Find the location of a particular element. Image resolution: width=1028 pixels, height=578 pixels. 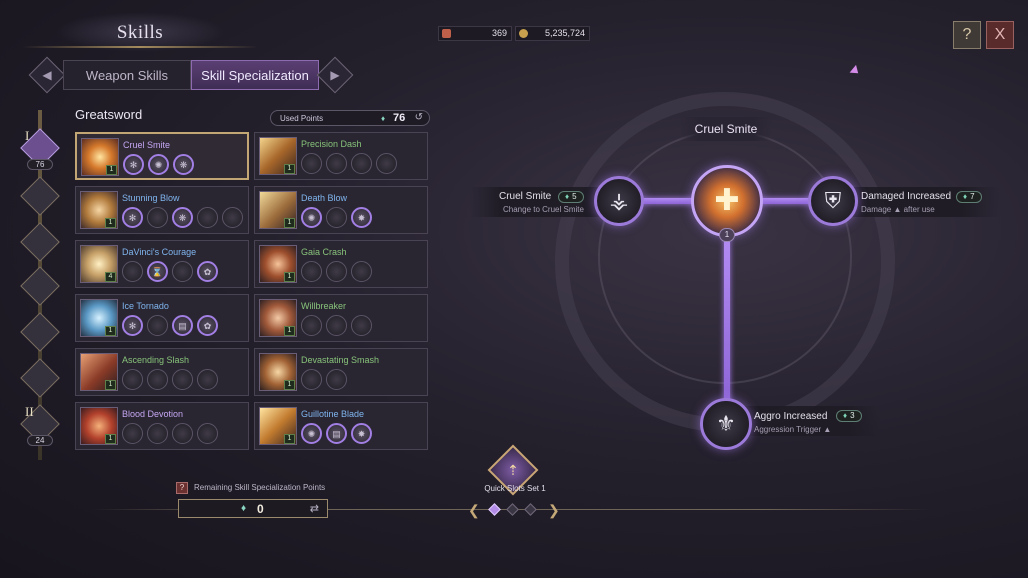

tripod-icon: ▤ is located at coordinates (336, 434).